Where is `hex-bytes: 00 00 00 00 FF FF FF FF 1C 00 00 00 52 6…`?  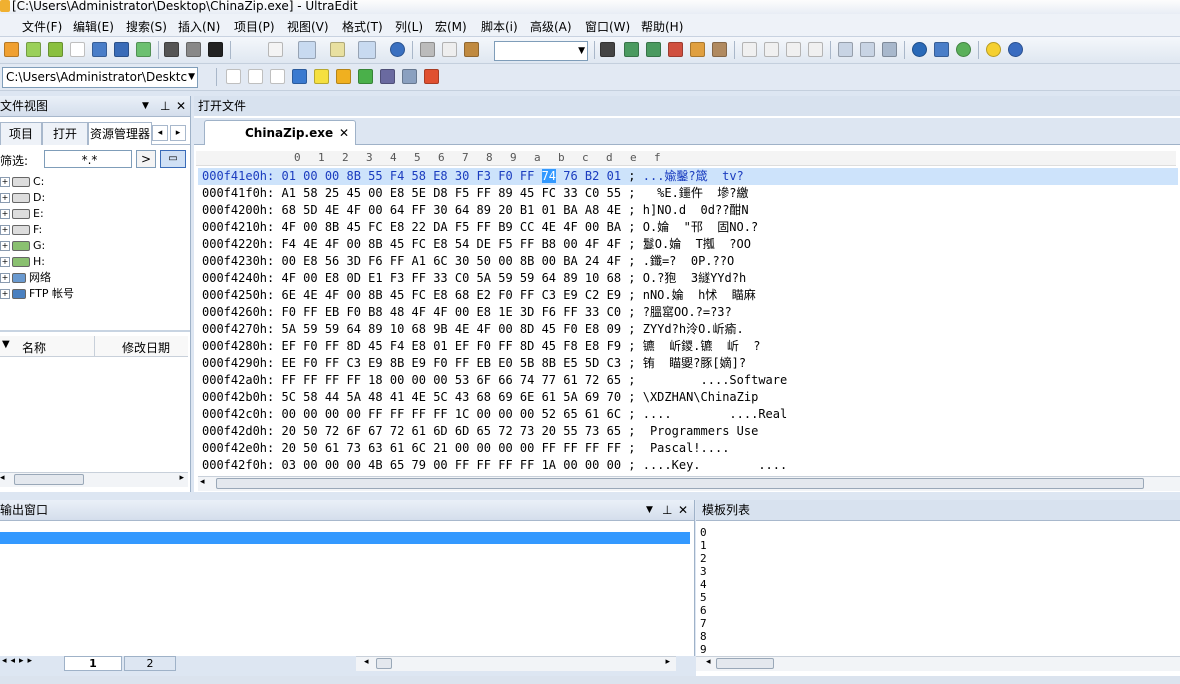
hex-bytes: 00 00 00 00 FF FF FF FF 1C 00 00 00 52 6… is located at coordinates (451, 414).